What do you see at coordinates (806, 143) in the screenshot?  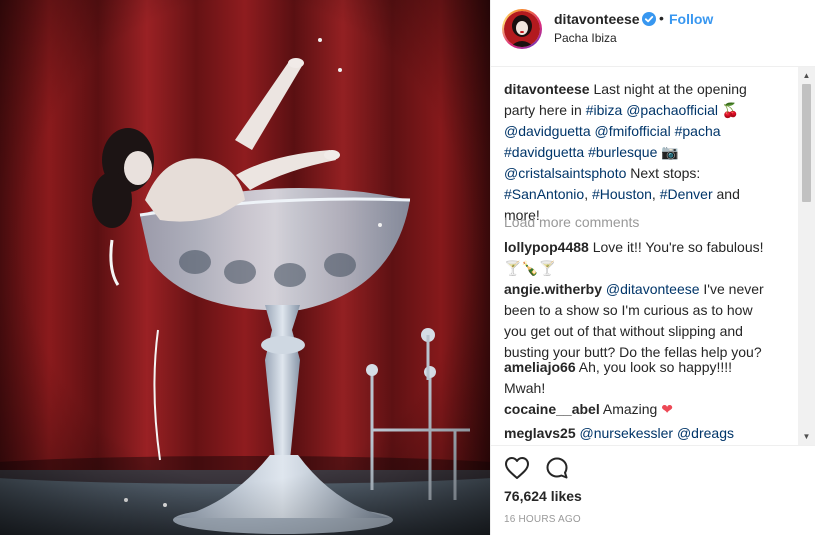 I see `scrollbar-thumb` at bounding box center [806, 143].